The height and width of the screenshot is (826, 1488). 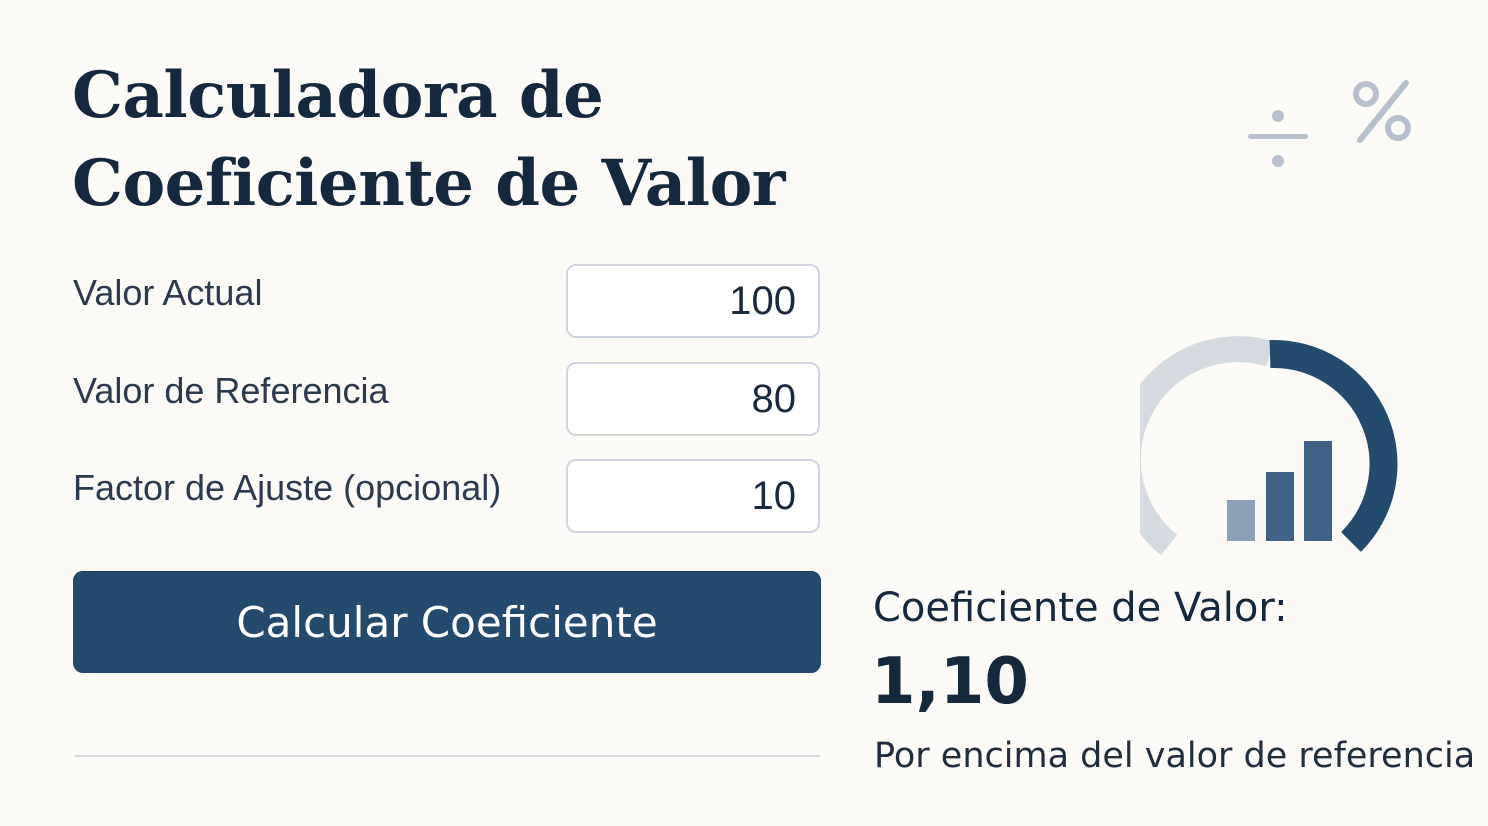 I want to click on valor-actual-label: Valor Actual, so click(x=168, y=292).